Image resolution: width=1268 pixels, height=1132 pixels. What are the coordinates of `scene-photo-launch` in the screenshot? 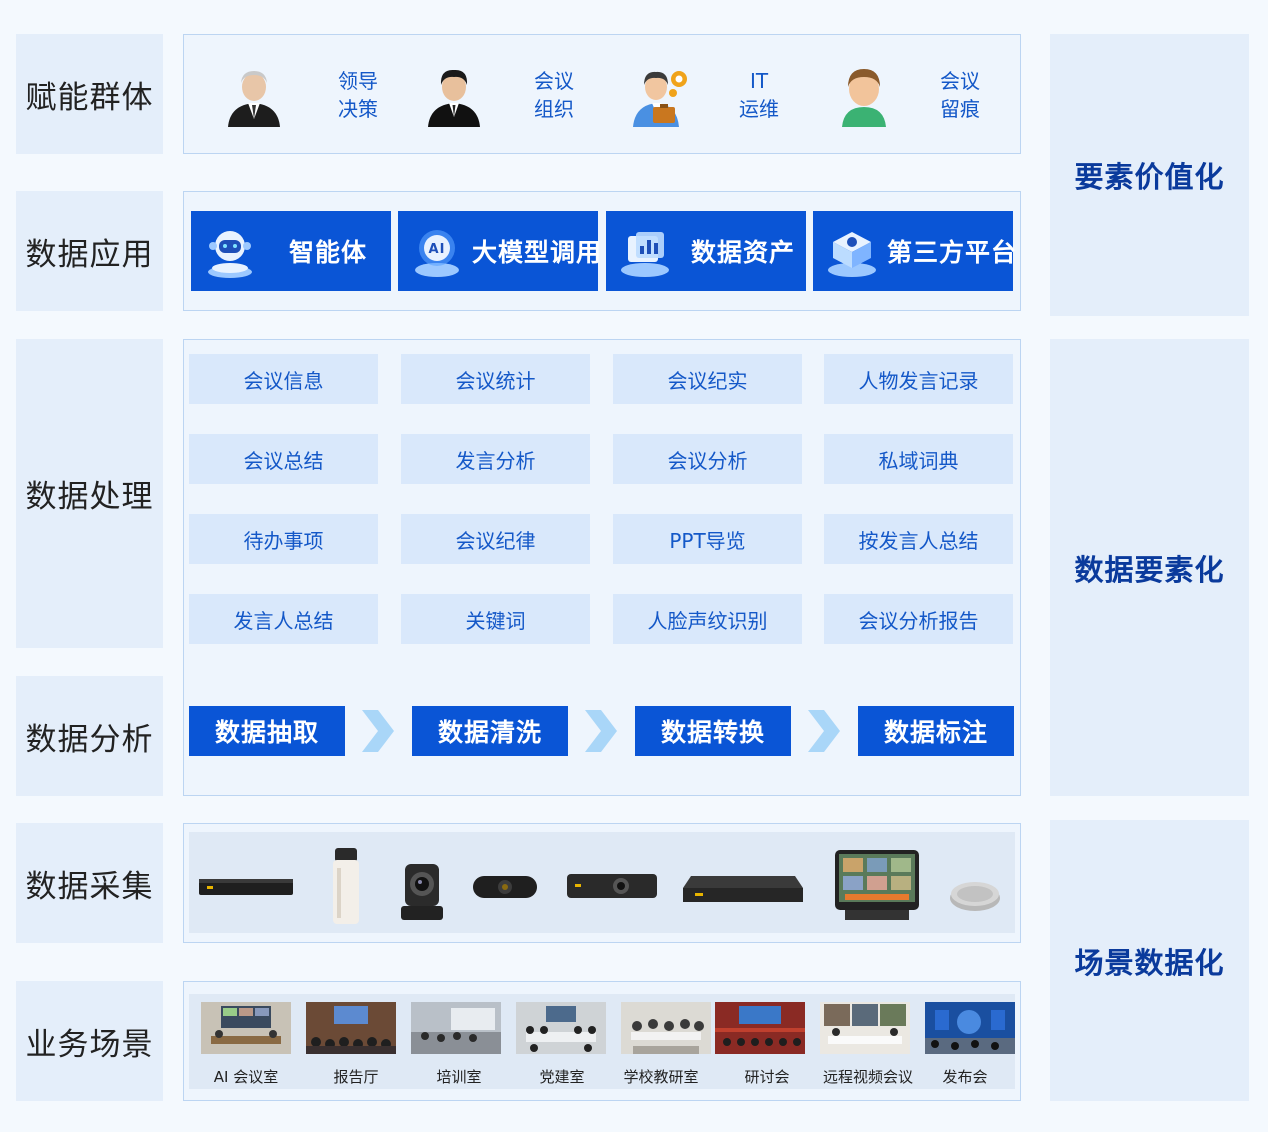 It's located at (970, 1030).